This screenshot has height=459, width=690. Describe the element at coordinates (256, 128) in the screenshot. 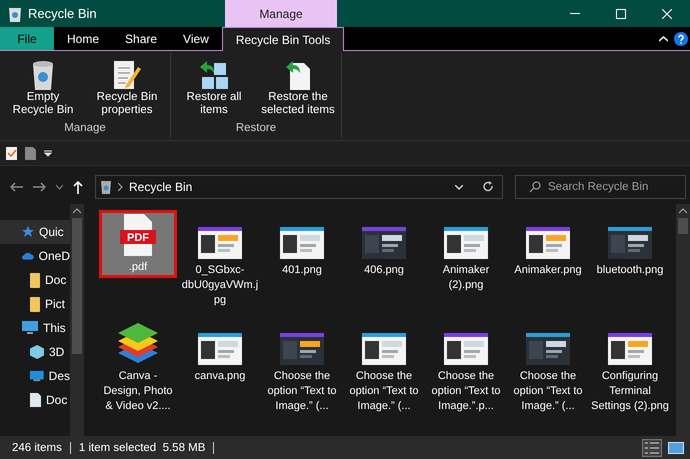

I see `group-label: Restore` at that location.